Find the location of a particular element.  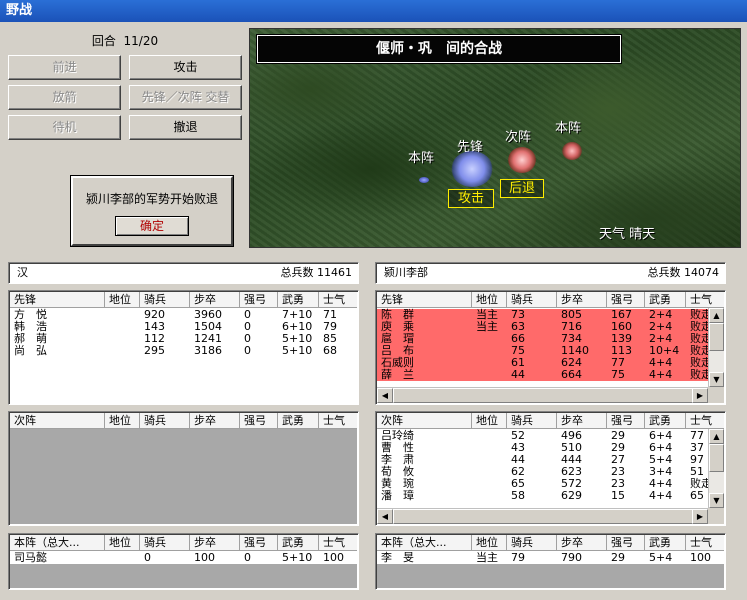

unit-label-right-main: 本阵 is located at coordinates (568, 128).